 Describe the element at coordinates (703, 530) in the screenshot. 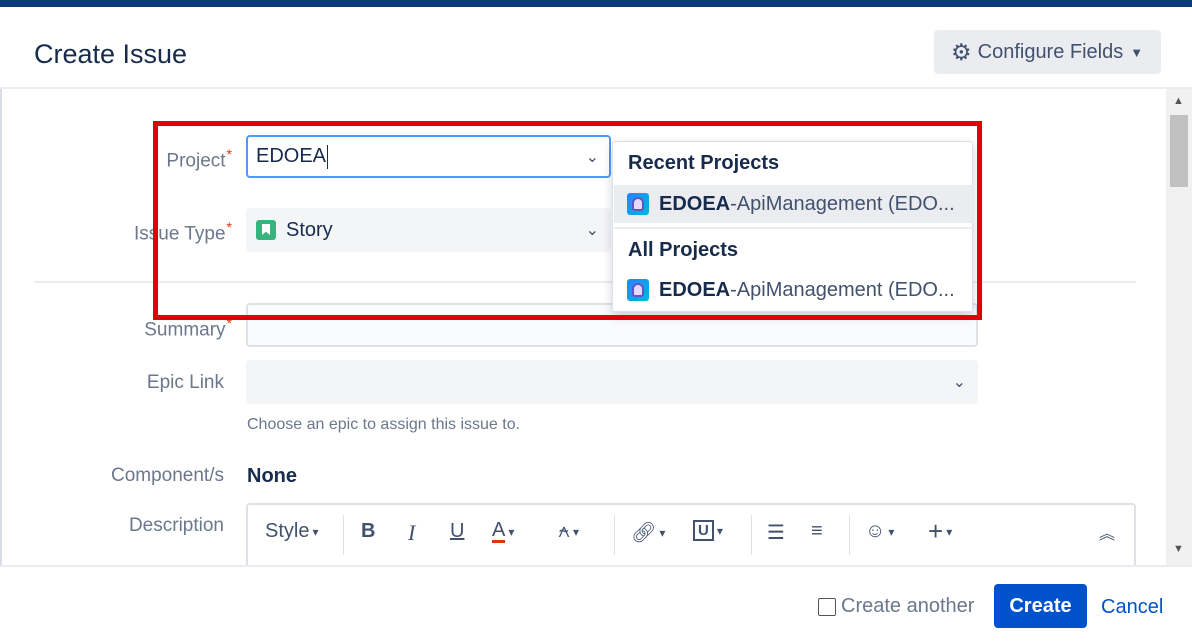

I see `attachment-icon: U` at that location.